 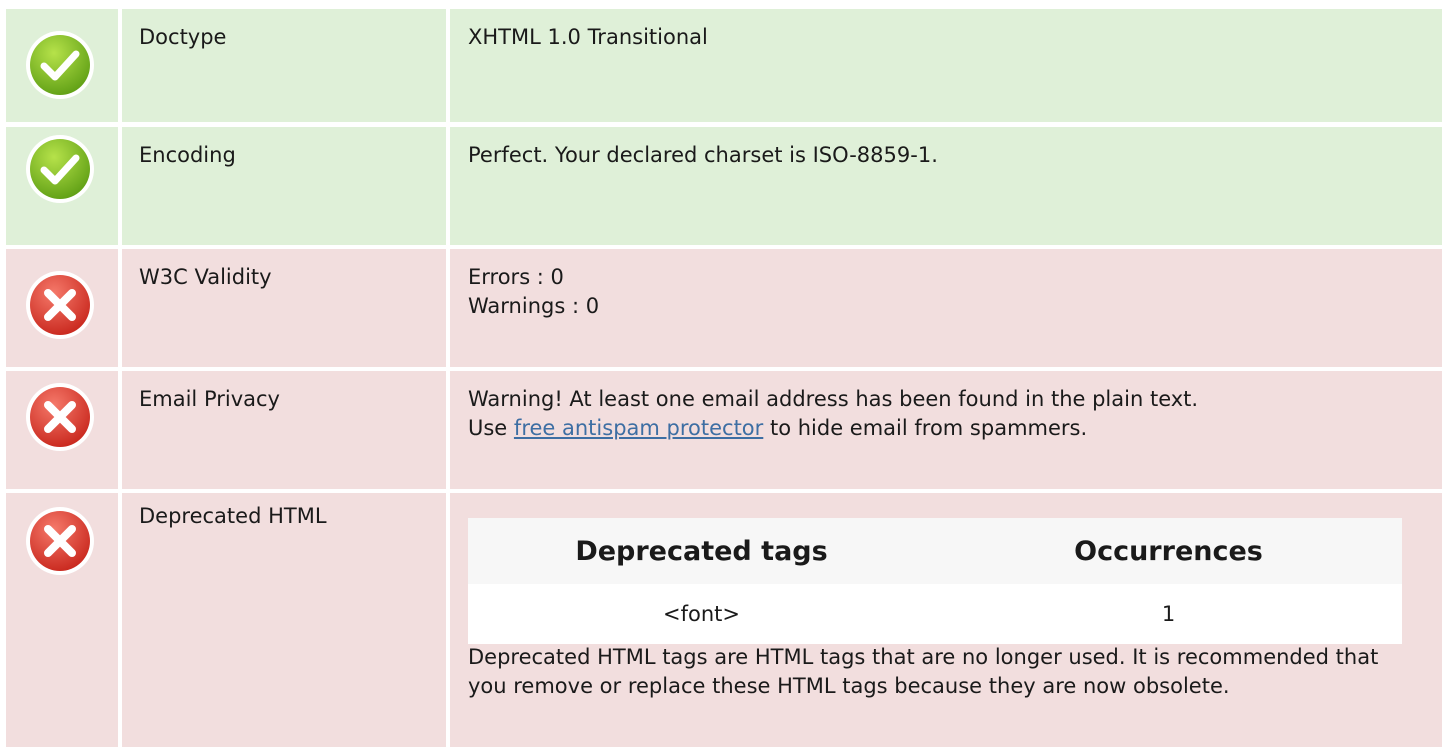 What do you see at coordinates (638, 428) in the screenshot?
I see `antispam-protector-link: free antispam protector` at bounding box center [638, 428].